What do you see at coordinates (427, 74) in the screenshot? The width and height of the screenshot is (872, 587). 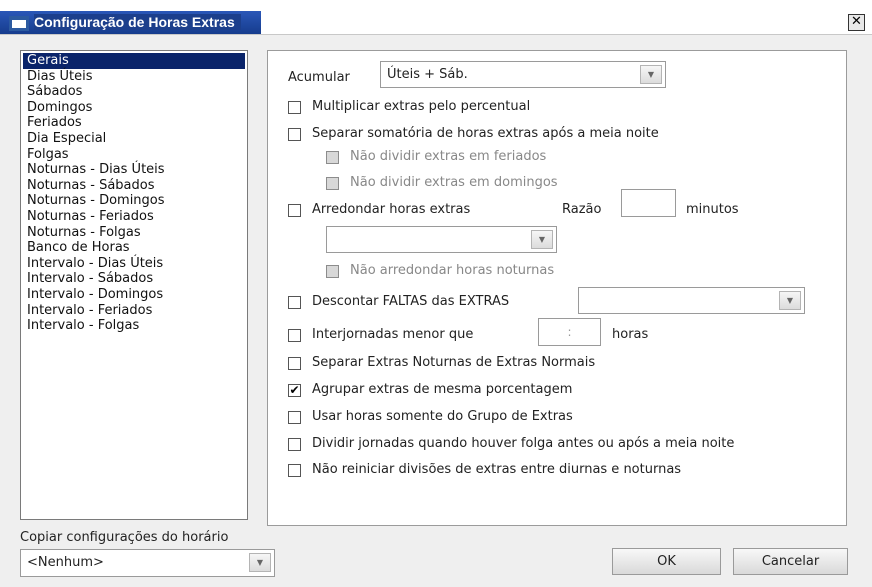 I see `acumular-value: Úteis + Sáb.` at bounding box center [427, 74].